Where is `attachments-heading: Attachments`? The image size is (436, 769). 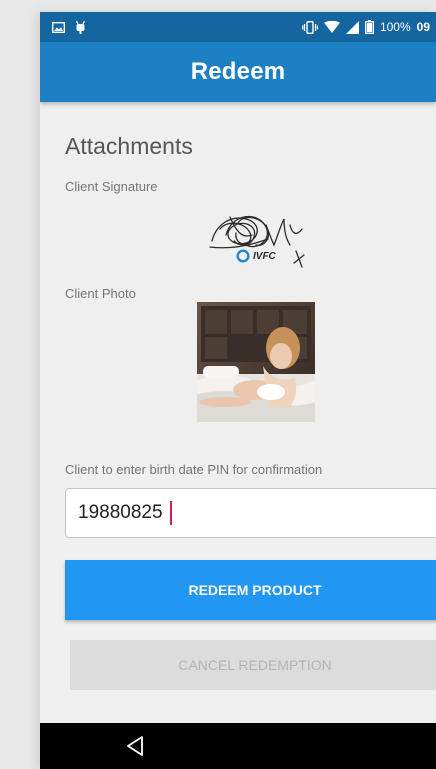
attachments-heading: Attachments is located at coordinates (129, 146).